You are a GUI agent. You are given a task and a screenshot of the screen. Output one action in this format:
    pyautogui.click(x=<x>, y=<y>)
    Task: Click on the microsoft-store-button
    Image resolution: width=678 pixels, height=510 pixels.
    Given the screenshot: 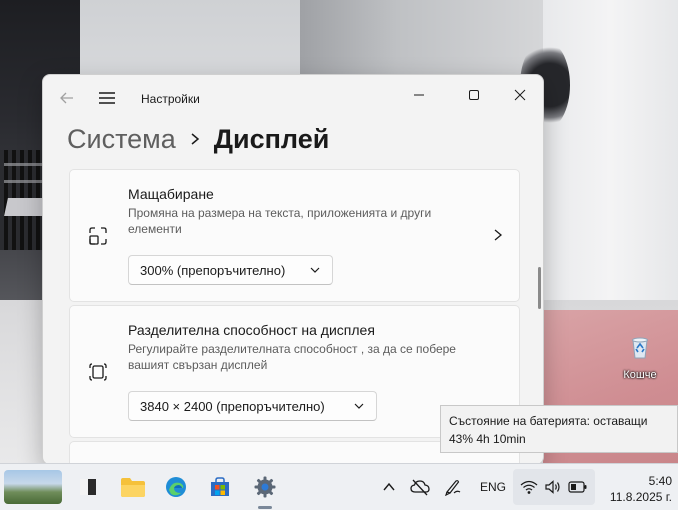 What is the action you would take?
    pyautogui.click(x=220, y=487)
    